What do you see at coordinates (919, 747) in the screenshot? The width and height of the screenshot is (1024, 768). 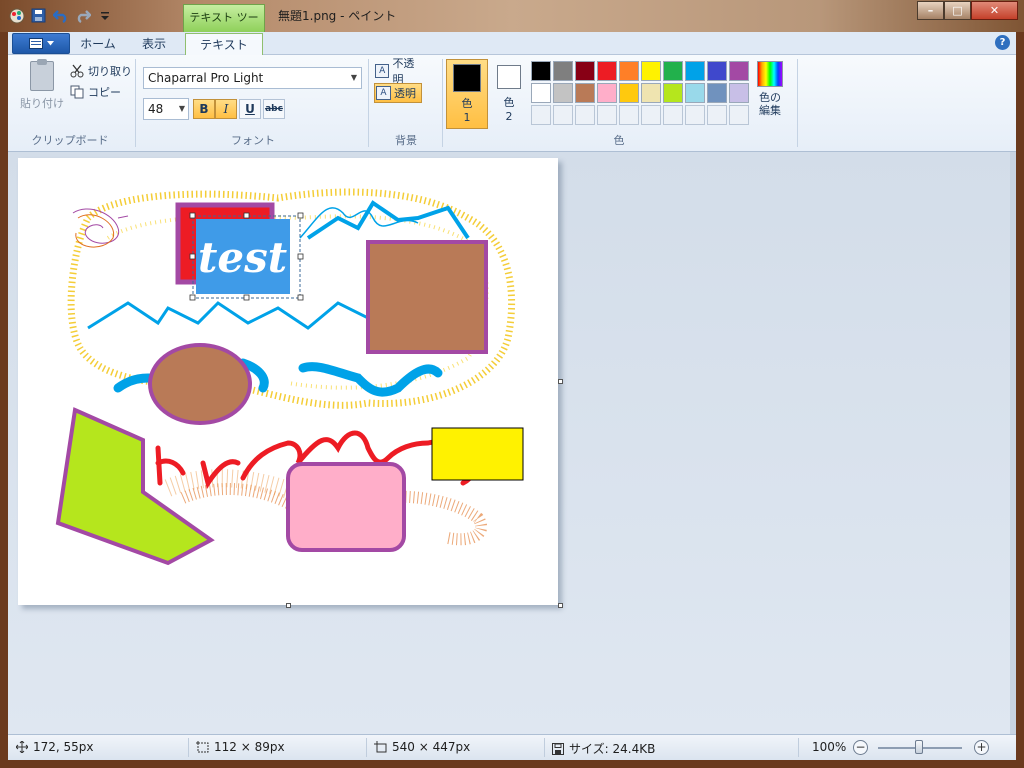 I see `zoom-slider-thumb` at bounding box center [919, 747].